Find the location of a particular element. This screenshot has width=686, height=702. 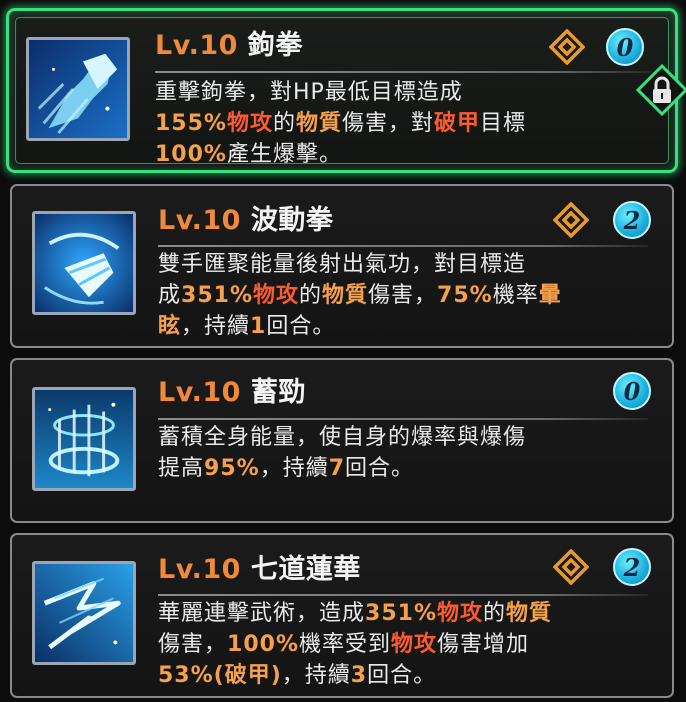

skill-description: 蓄積全身能量，使自身的爆率與爆傷 提高95%，持續7回合。 is located at coordinates (342, 453).